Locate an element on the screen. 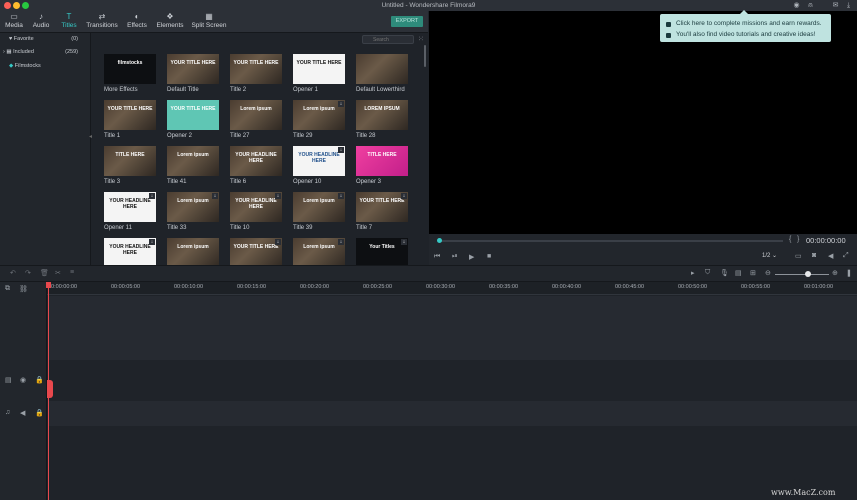 Image resolution: width=857 pixels, height=500 pixels. thumbnail-title-text: YOUR HEADLINE HERE is located at coordinates (130, 204).